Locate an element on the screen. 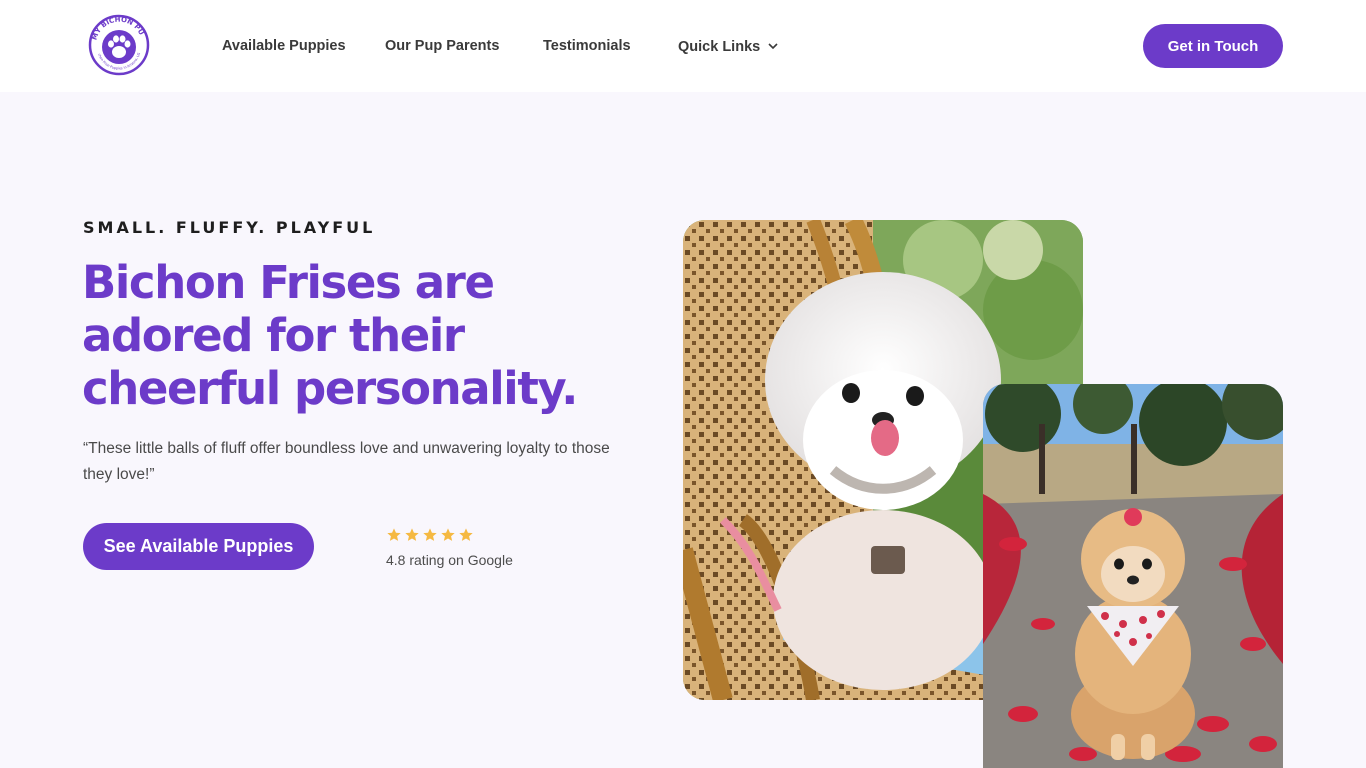  nav-quick-links: Quick Links is located at coordinates (728, 46).